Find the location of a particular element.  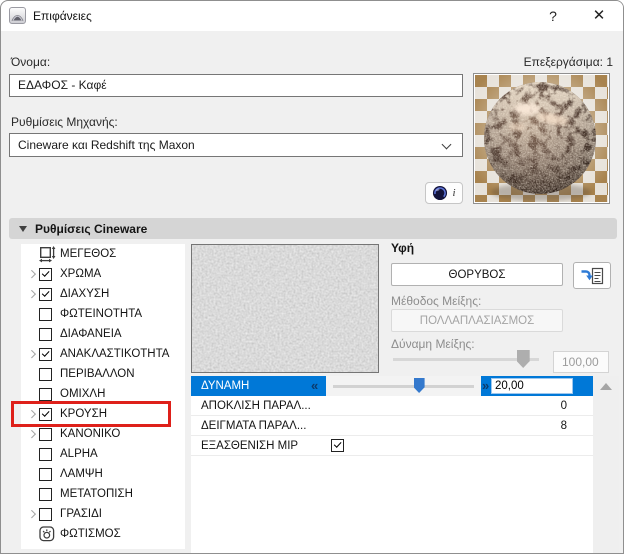

size-icon is located at coordinates (47, 253).